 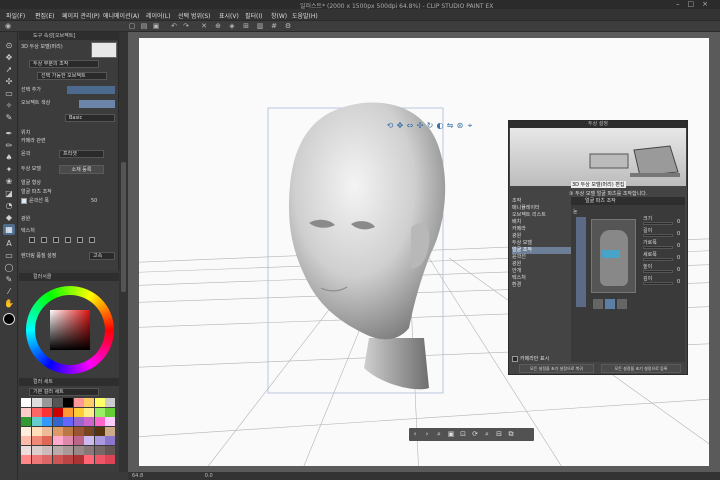 What do you see at coordinates (9, 205) in the screenshot?
I see `blend-icon: ◔` at bounding box center [9, 205].